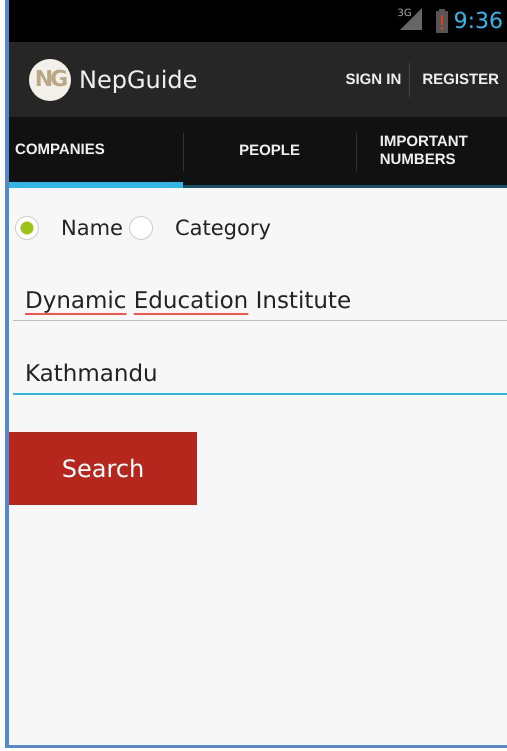 The image size is (507, 751). Describe the element at coordinates (478, 21) in the screenshot. I see `clock: 9:36` at that location.